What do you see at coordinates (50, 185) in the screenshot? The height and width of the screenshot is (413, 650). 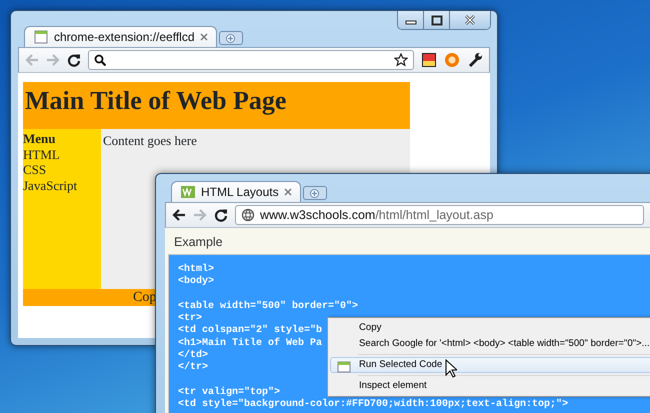 I see `sidebar-link: JavaScript` at bounding box center [50, 185].